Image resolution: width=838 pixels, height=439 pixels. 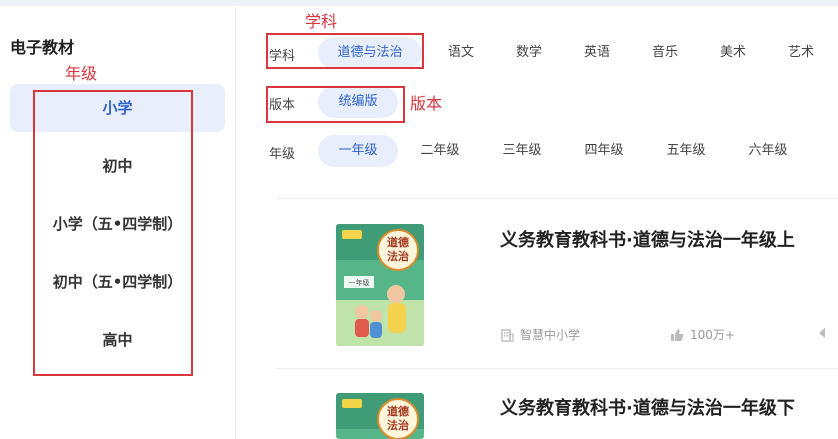 I want to click on annotation-edition-label: 版本, so click(x=426, y=103).